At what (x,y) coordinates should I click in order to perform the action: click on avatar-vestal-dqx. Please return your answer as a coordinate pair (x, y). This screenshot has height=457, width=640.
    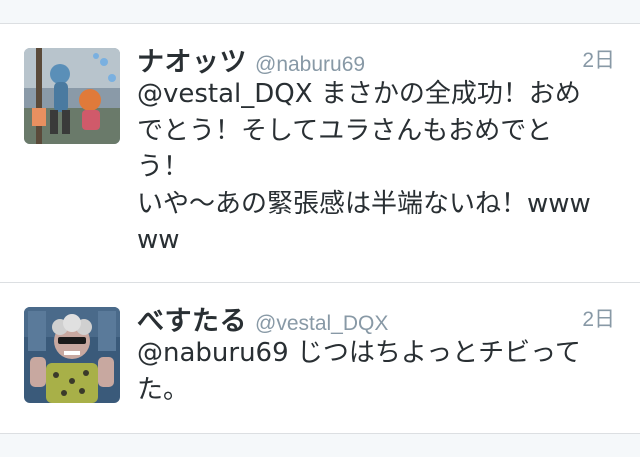
    Looking at the image, I should click on (72, 355).